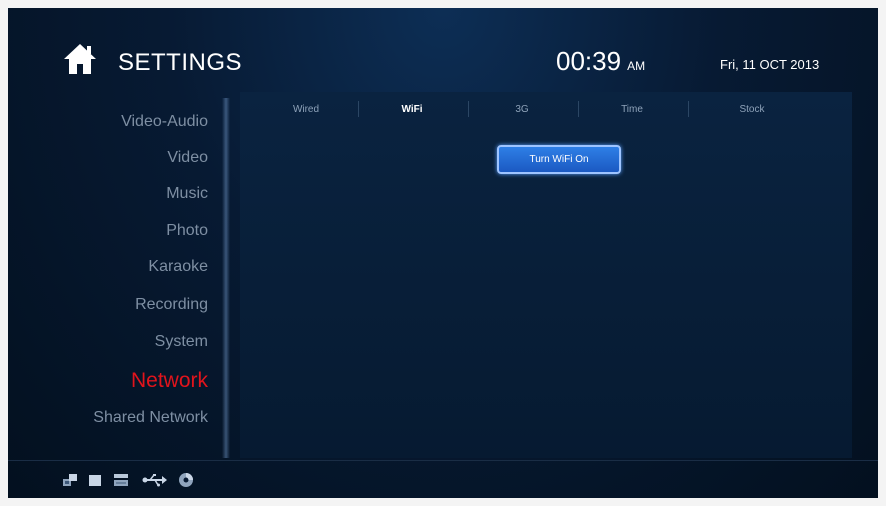 The height and width of the screenshot is (506, 886). What do you see at coordinates (171, 305) in the screenshot?
I see `sidebar-item-recording: Recording` at bounding box center [171, 305].